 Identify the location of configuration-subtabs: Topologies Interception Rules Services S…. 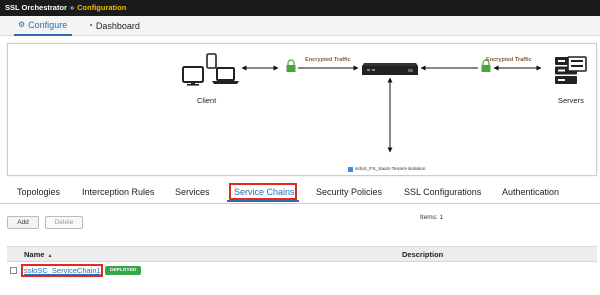
(300, 193).